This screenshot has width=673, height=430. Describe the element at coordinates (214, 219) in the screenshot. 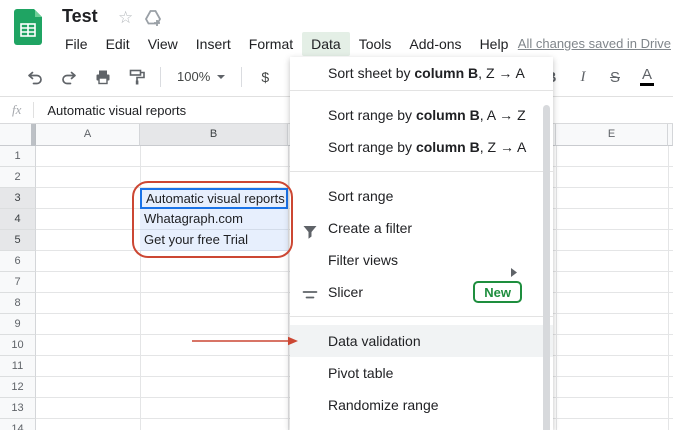

I see `cell-b4: Whatagraph.com` at that location.